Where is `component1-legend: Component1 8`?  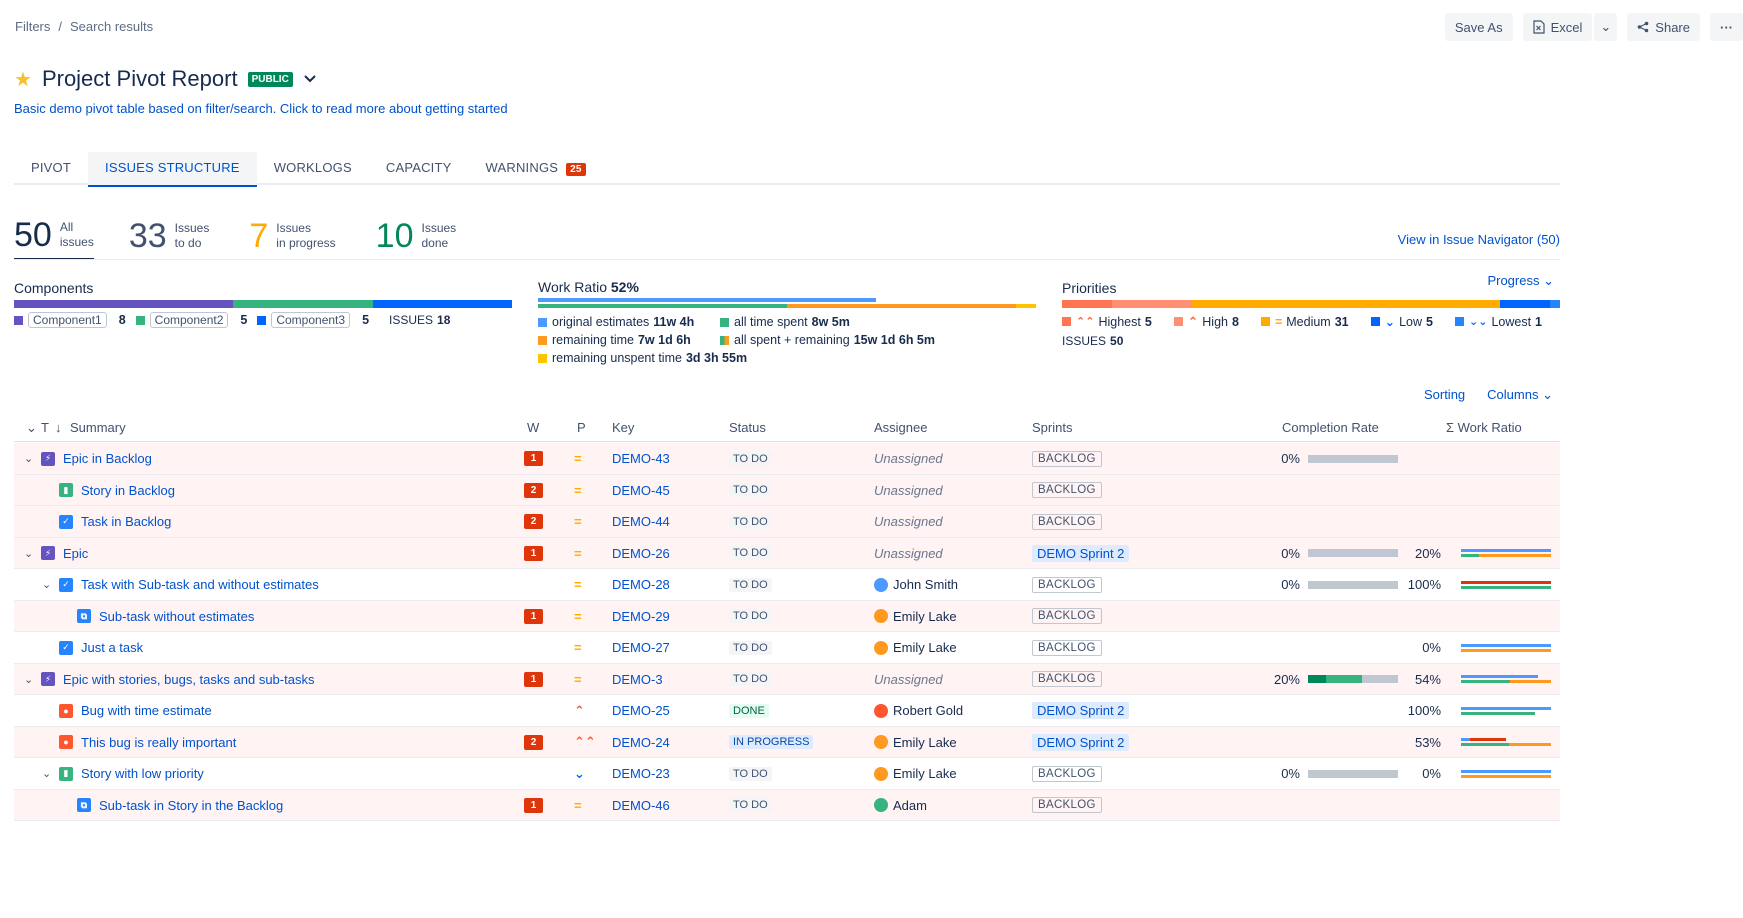
component1-legend: Component1 8 is located at coordinates (70, 320).